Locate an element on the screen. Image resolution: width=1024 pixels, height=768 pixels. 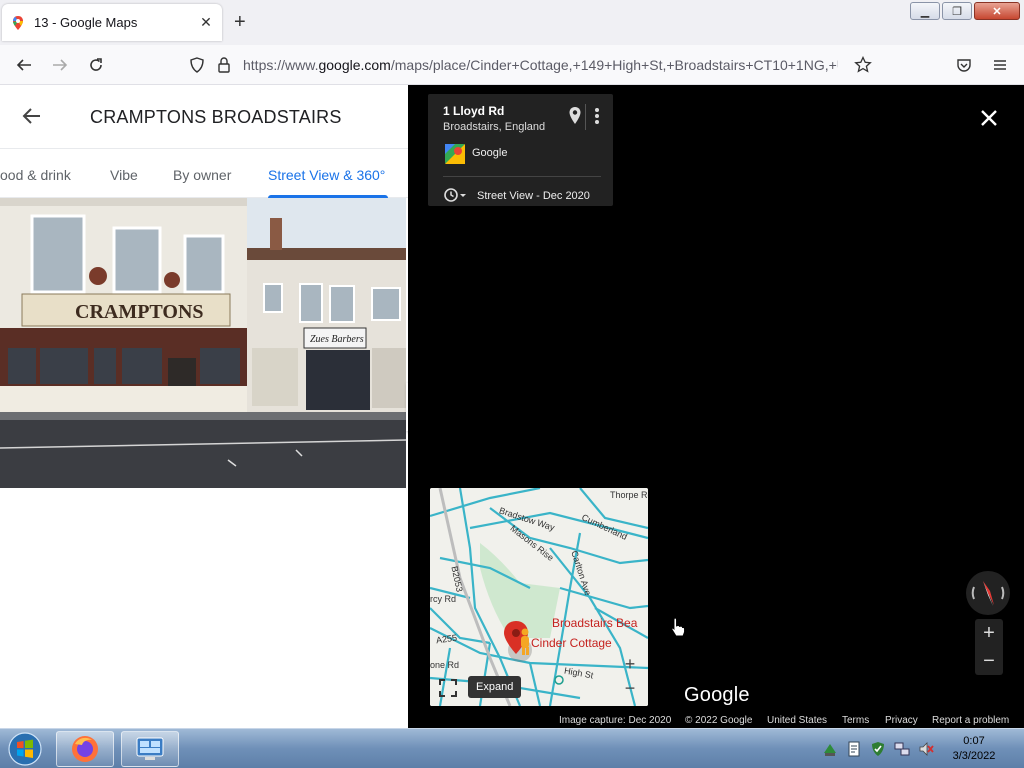
close-street-view-icon is located at coordinates (989, 118).